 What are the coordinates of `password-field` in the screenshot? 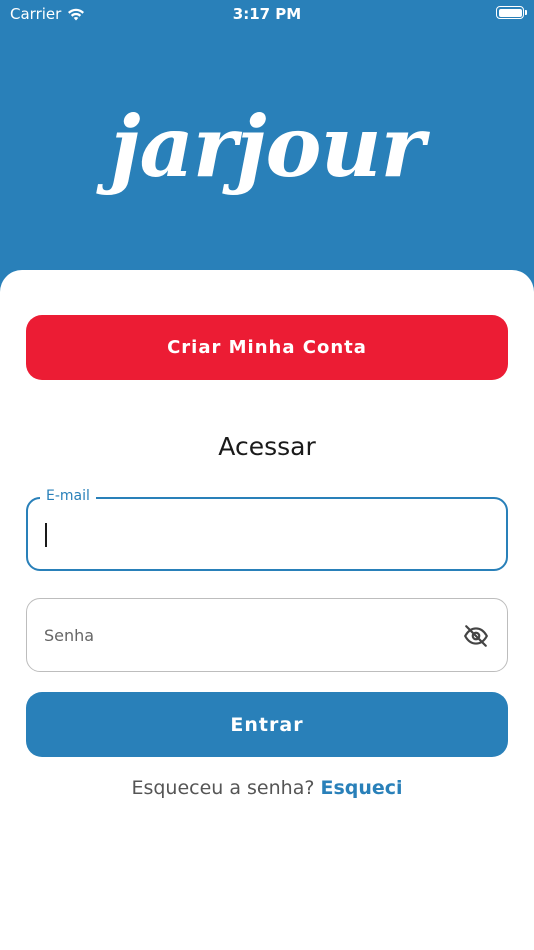 It's located at (267, 635).